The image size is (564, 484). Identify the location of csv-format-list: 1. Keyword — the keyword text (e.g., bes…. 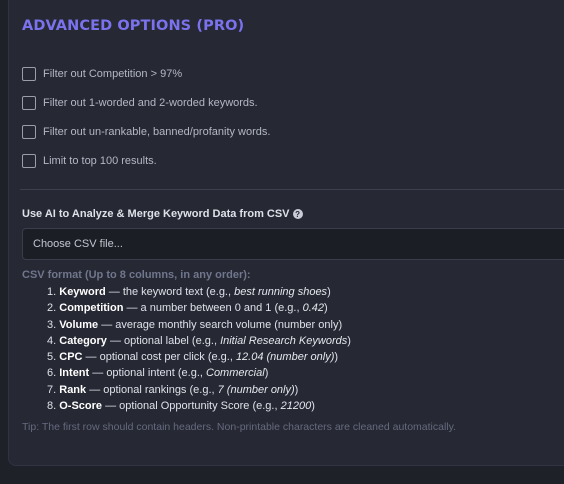
(199, 349).